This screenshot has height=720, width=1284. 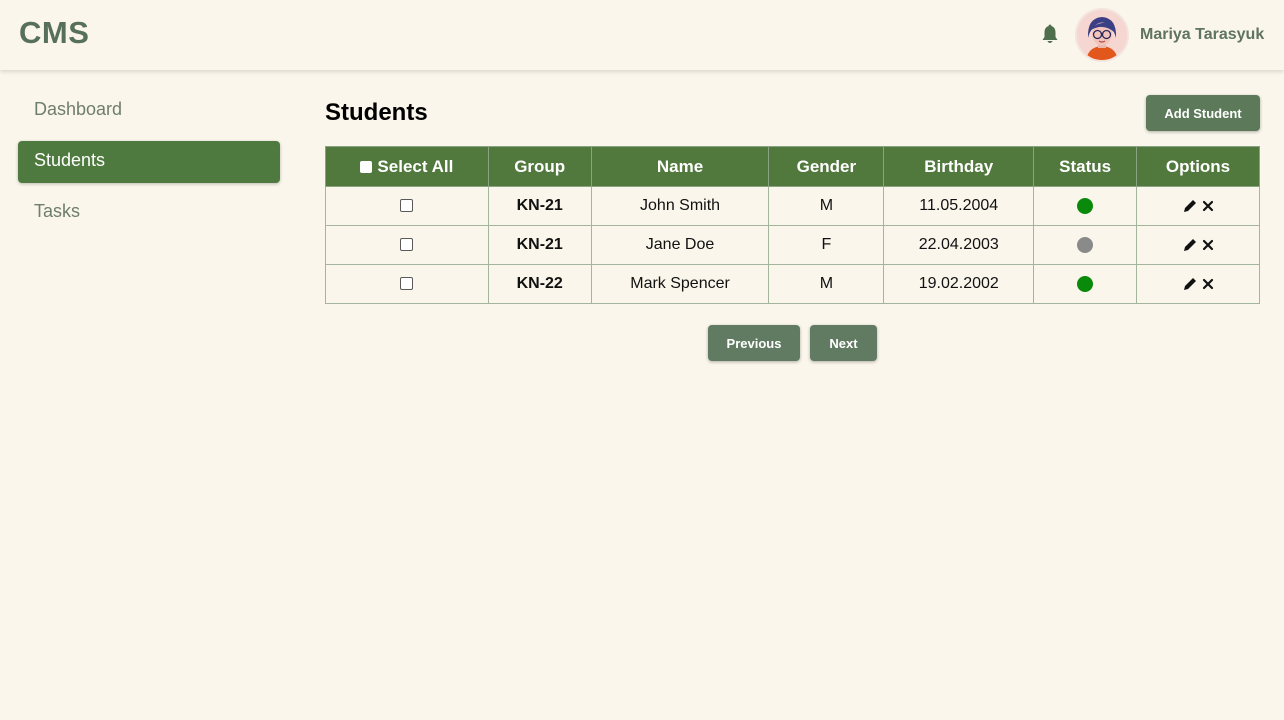 I want to click on table-row: KN-21 Jane Doe F 22.04.2003, so click(x=792, y=245).